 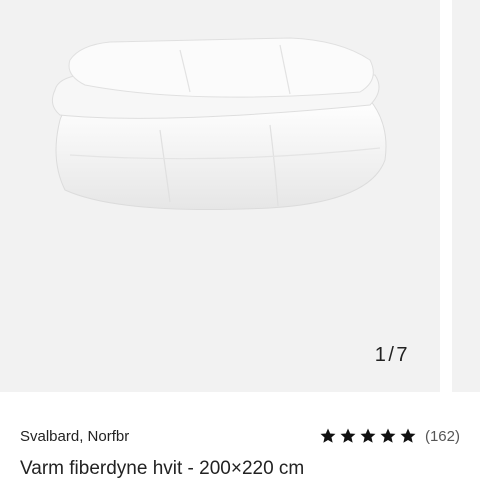 What do you see at coordinates (402, 355) in the screenshot?
I see `counter-total: 7` at bounding box center [402, 355].